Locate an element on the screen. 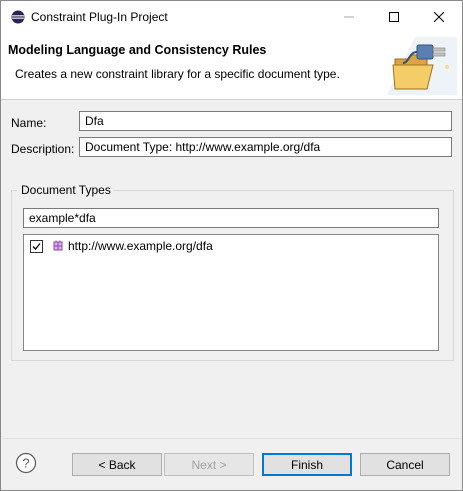 The height and width of the screenshot is (491, 463). document-types-label: Document Types is located at coordinates (66, 190).